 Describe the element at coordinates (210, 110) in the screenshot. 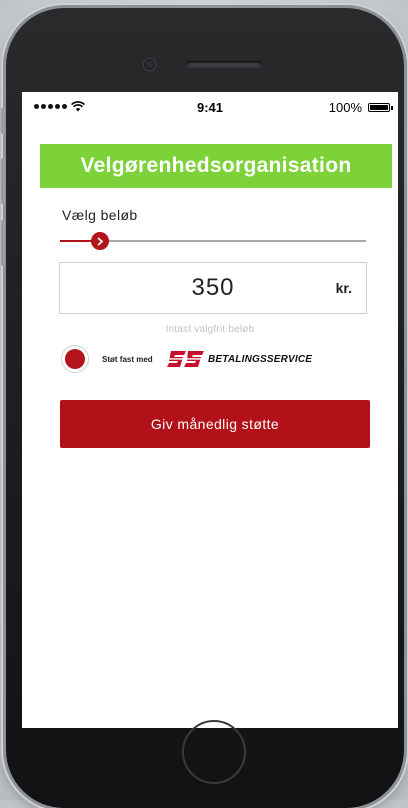

I see `status-bar: 9:41 100%` at that location.